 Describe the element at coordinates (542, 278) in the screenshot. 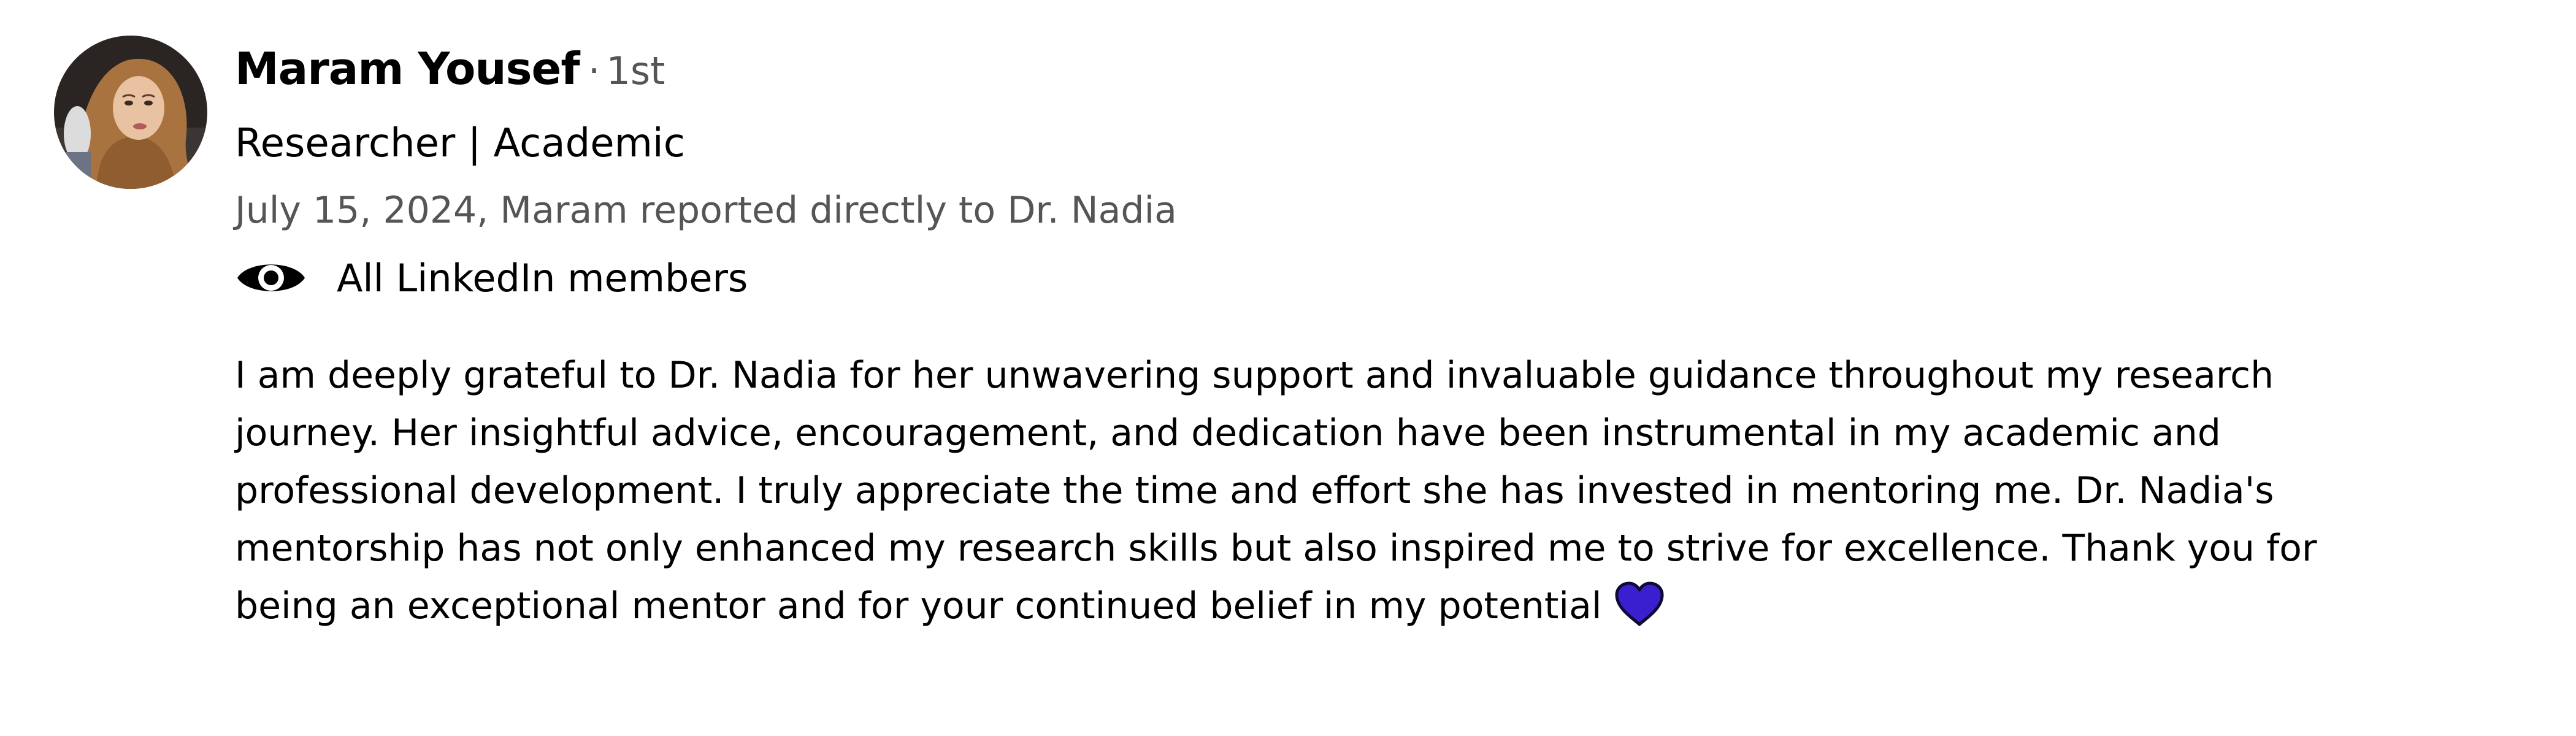

I see `visibility-label: All LinkedIn members` at that location.